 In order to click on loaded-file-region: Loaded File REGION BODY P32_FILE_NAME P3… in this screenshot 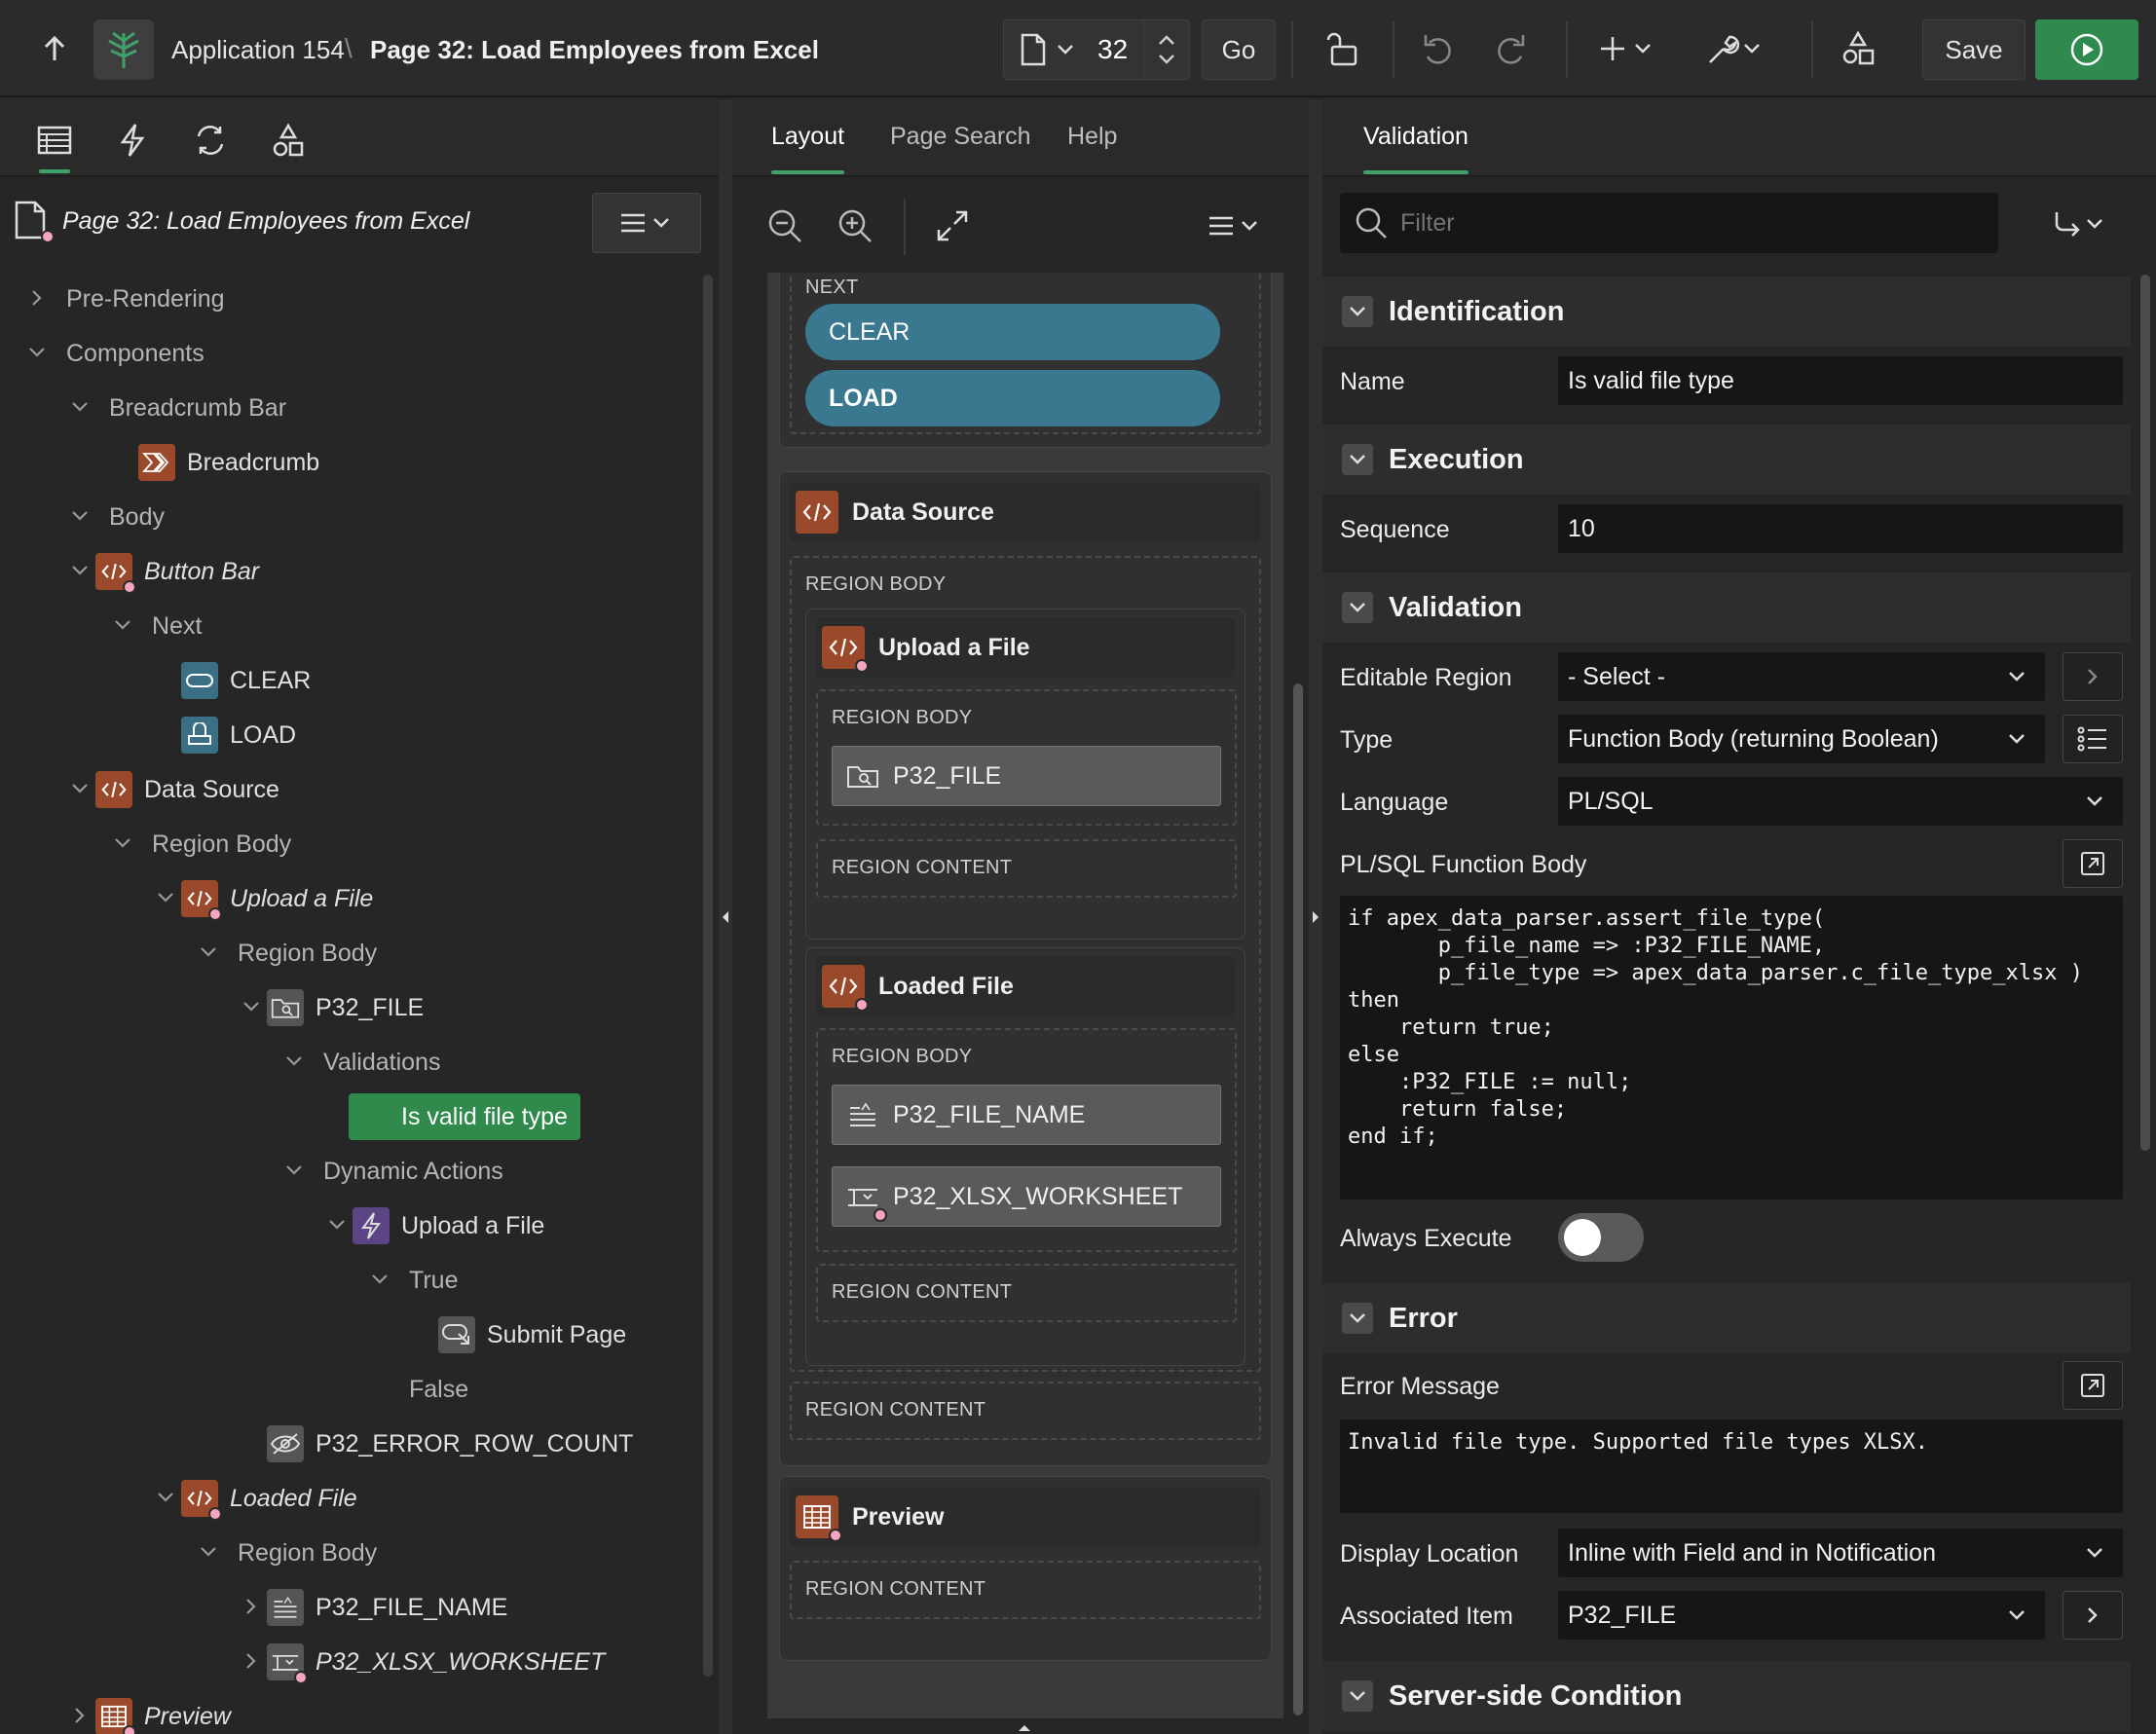, I will do `click(1025, 1157)`.